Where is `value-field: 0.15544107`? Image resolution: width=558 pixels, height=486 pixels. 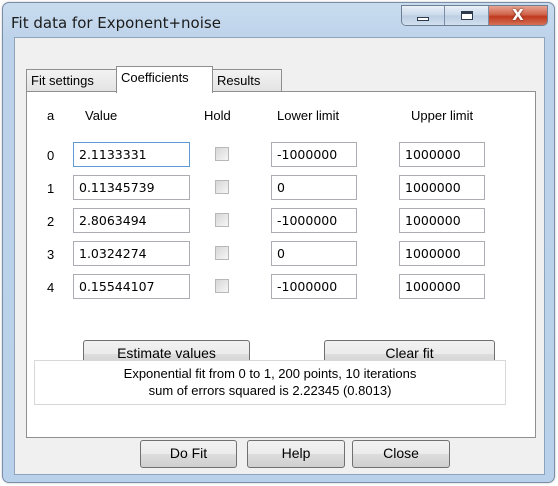
value-field: 0.15544107 is located at coordinates (131, 286).